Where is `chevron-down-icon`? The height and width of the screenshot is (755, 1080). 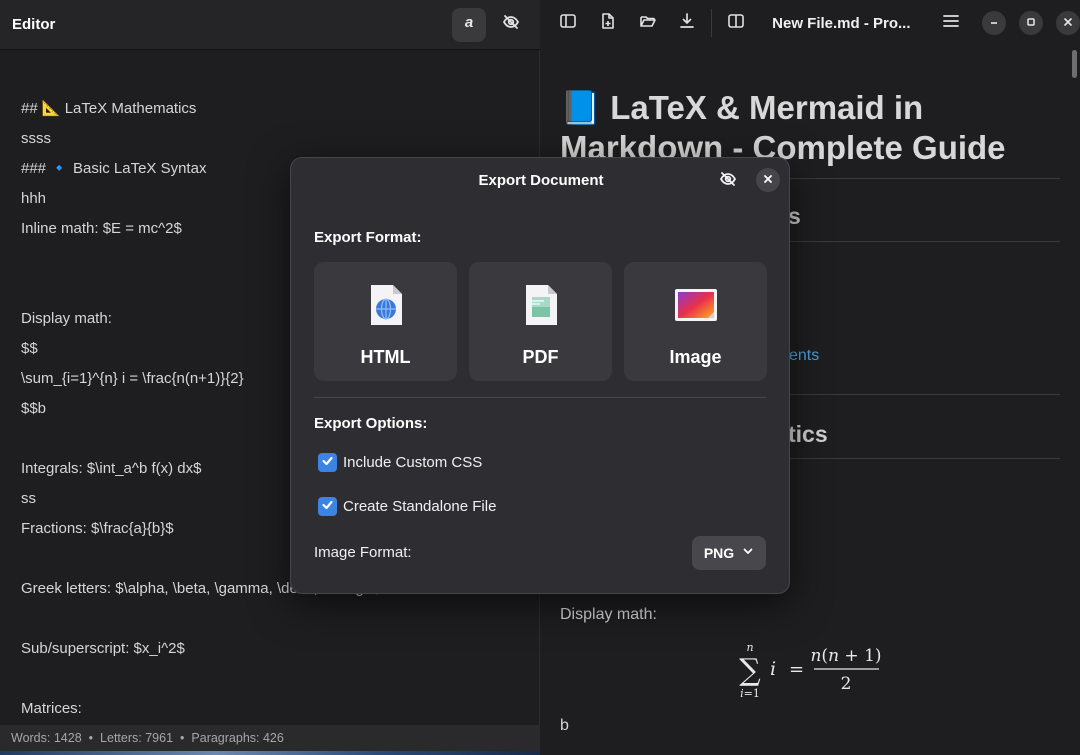 chevron-down-icon is located at coordinates (748, 553).